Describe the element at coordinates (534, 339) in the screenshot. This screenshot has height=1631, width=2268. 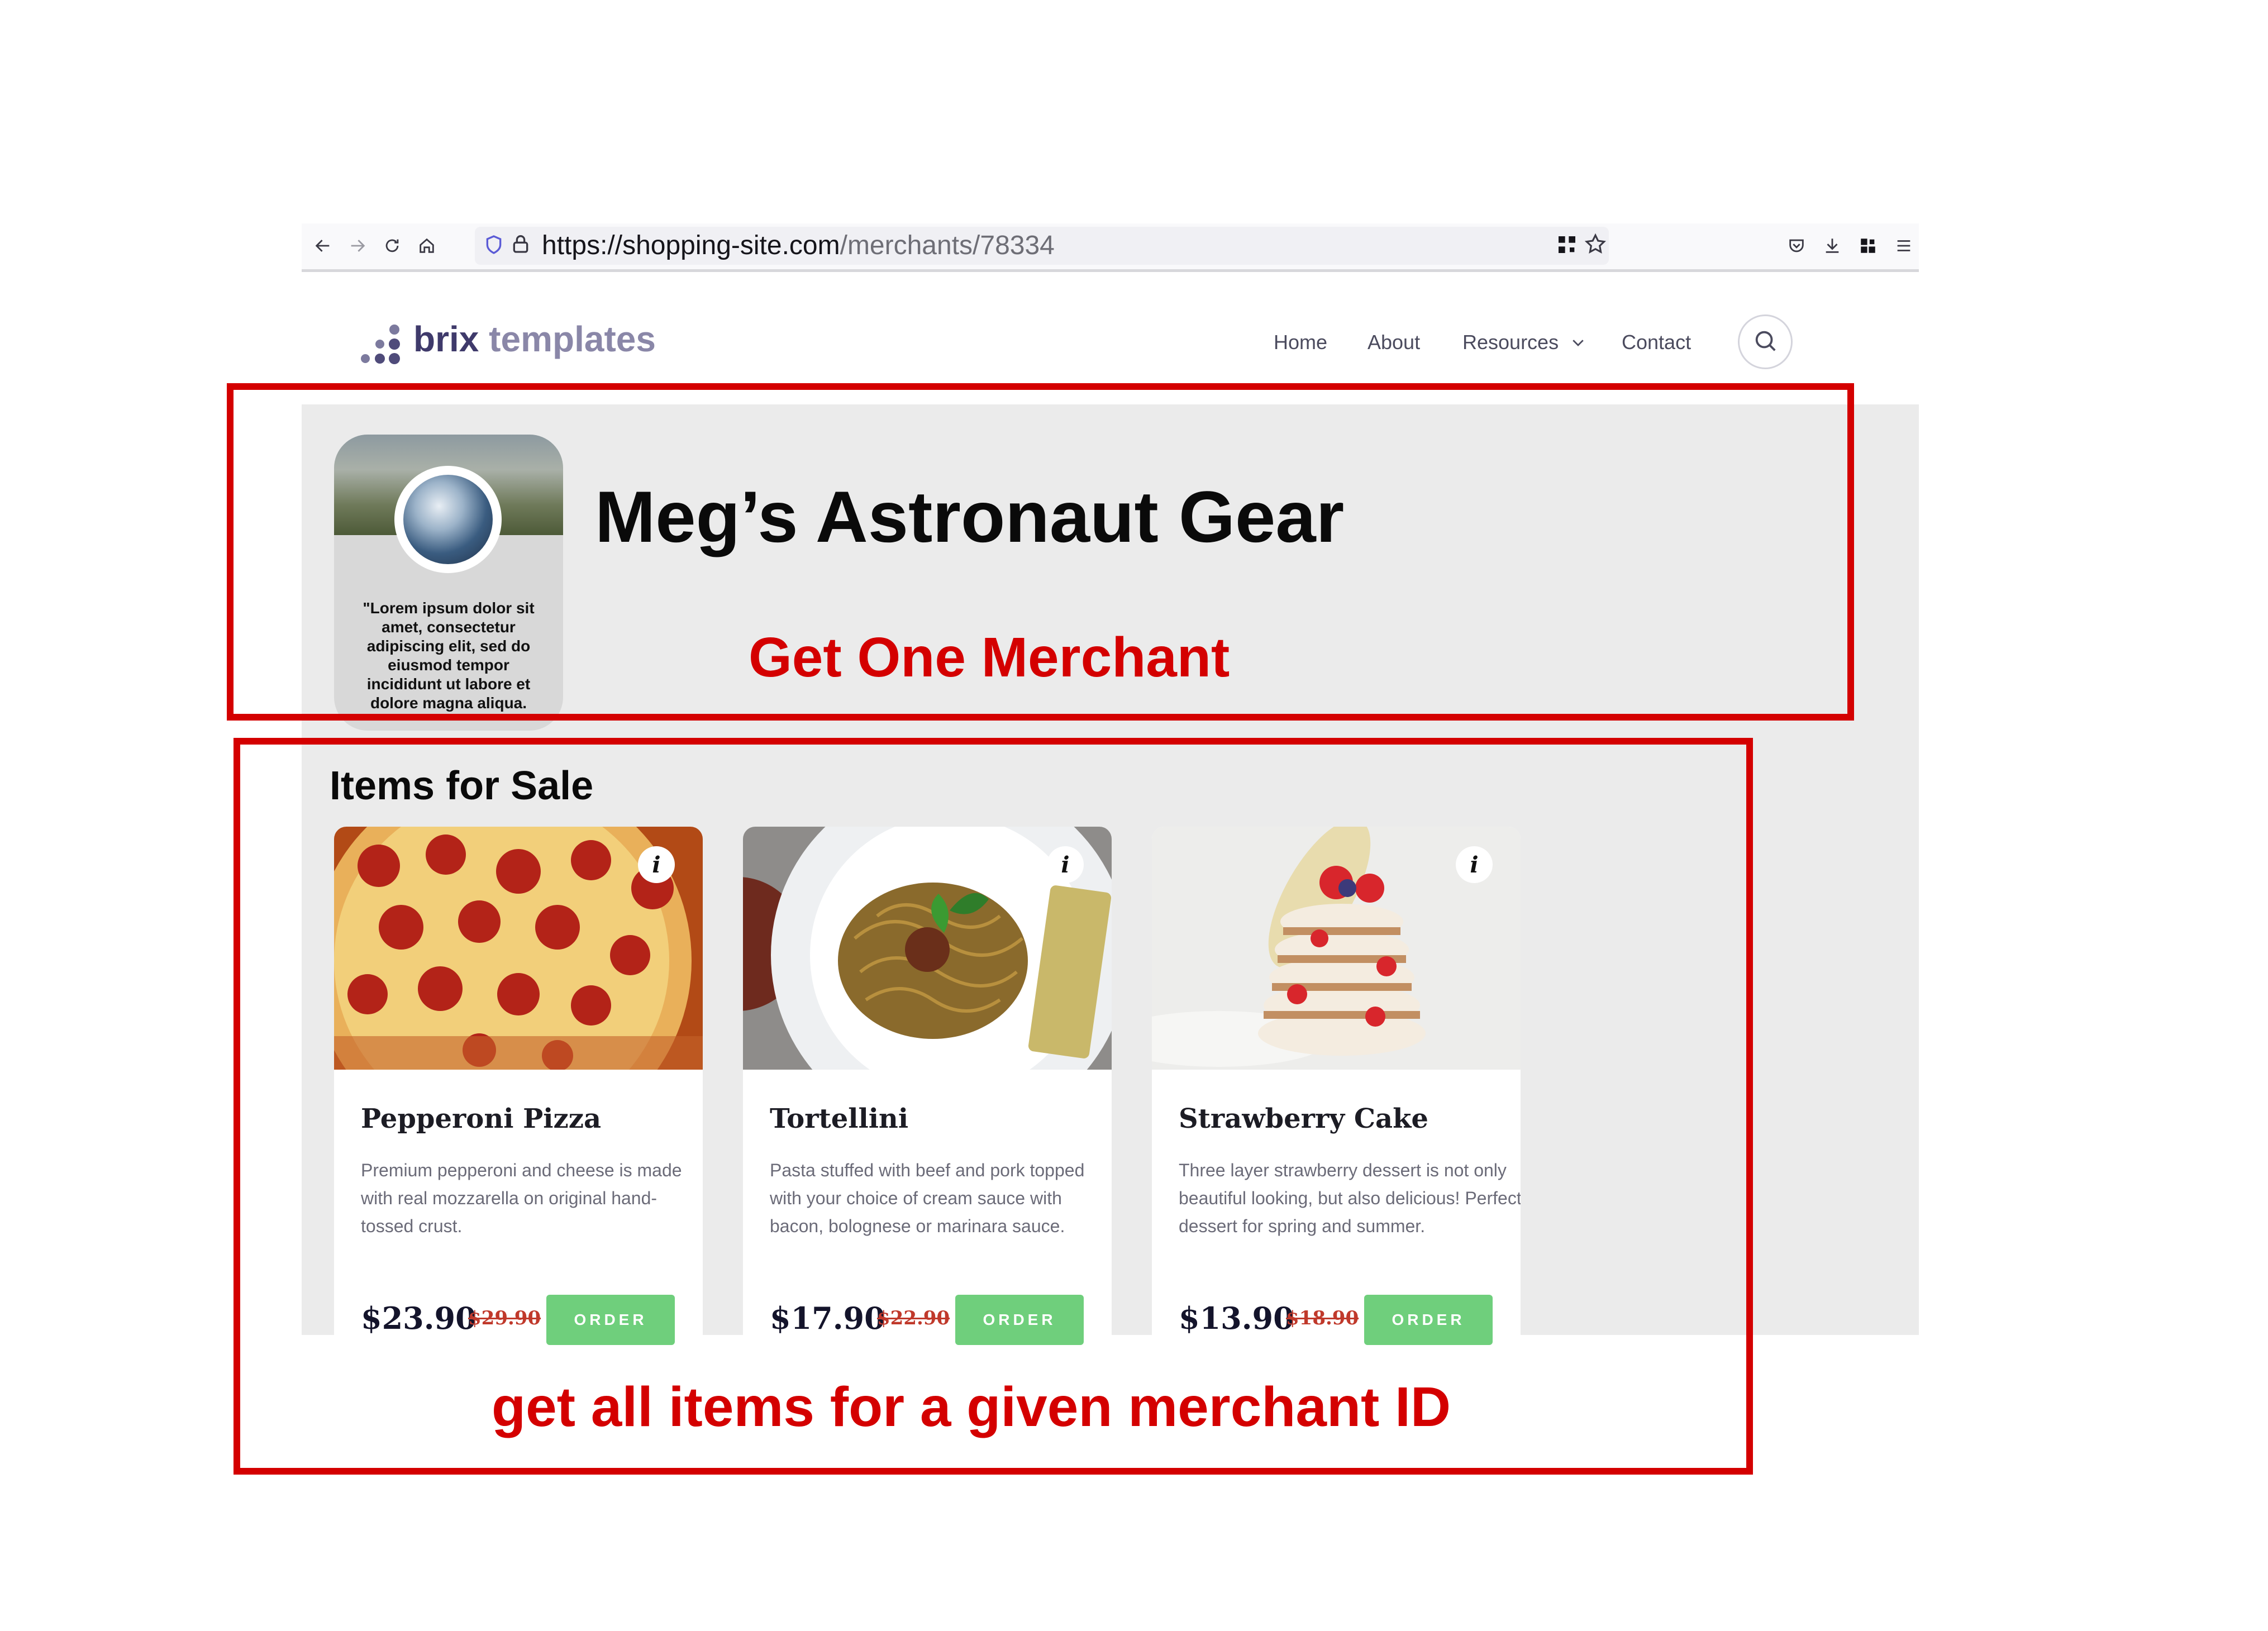
I see `logo-text: brix templates` at that location.